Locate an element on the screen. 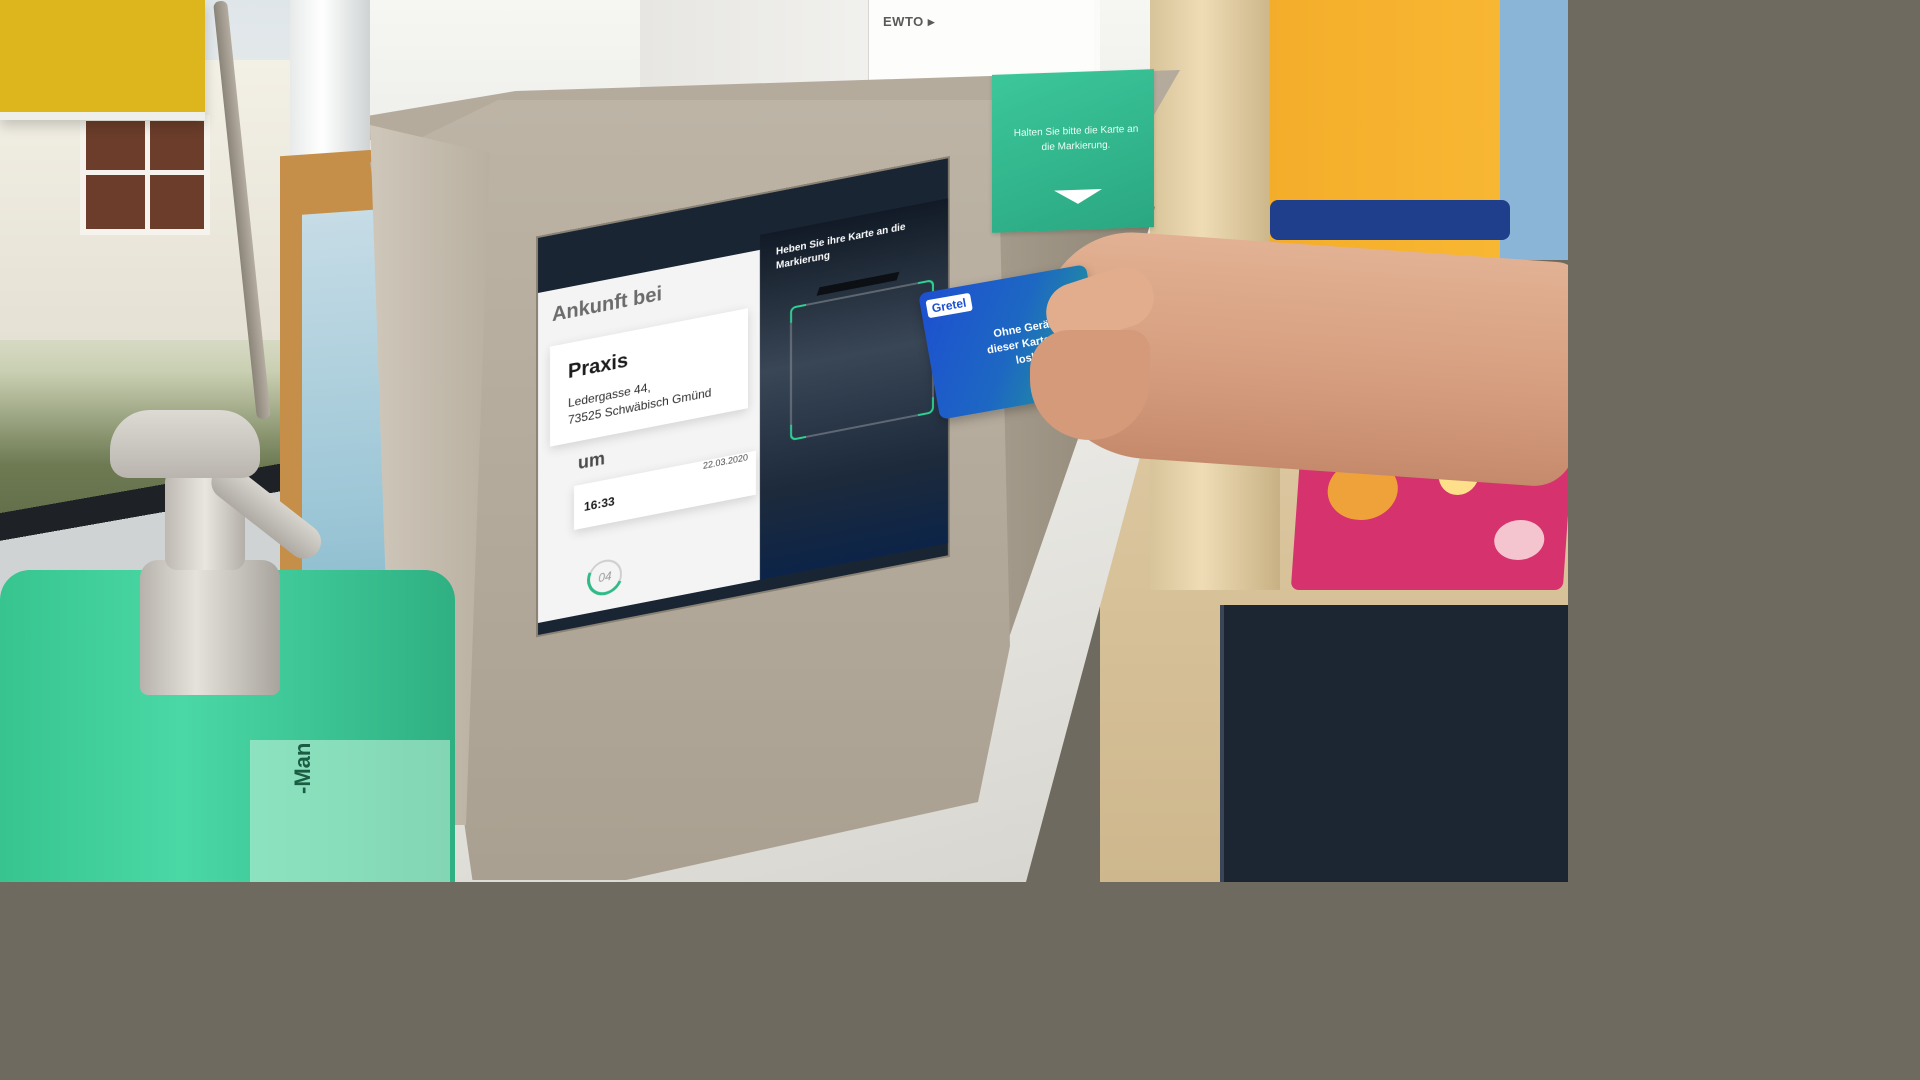 The image size is (1920, 1080). practice-name: Praxis is located at coordinates (598, 366).